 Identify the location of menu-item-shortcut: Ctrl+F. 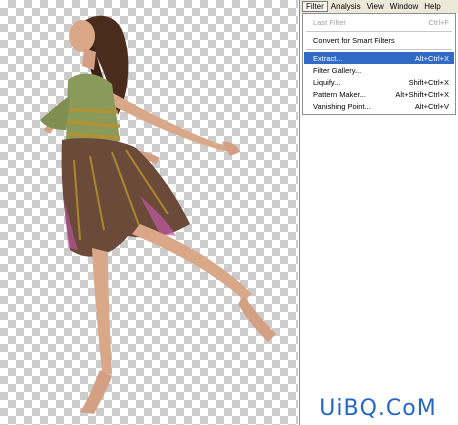
(438, 22).